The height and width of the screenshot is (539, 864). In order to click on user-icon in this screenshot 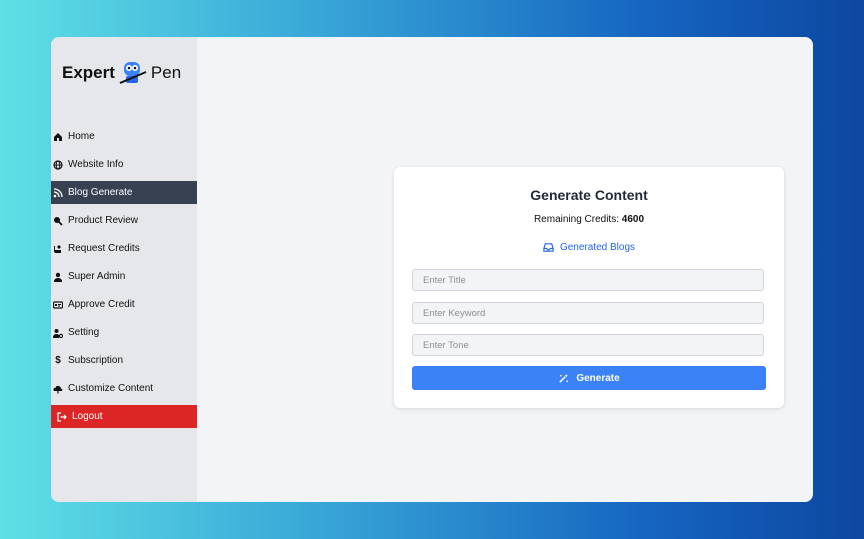, I will do `click(58, 277)`.